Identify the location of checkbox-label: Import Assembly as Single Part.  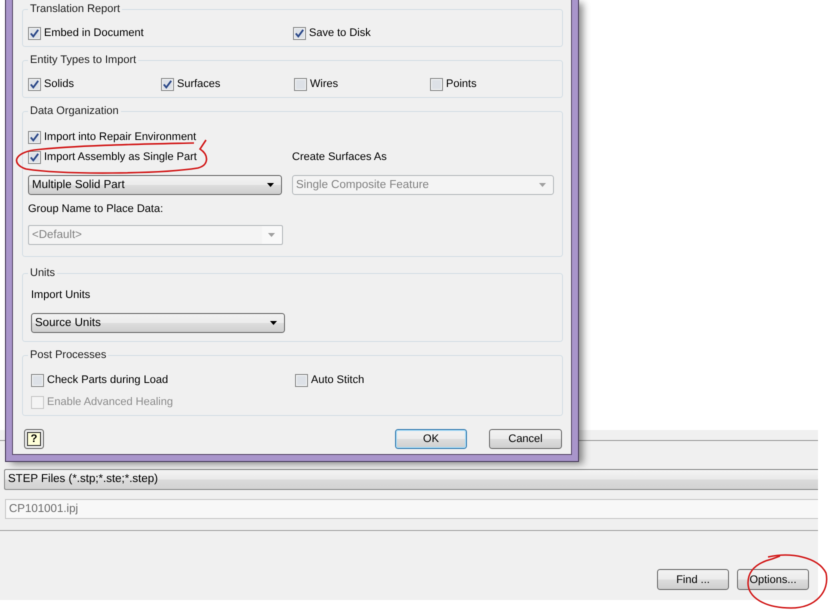
(120, 157).